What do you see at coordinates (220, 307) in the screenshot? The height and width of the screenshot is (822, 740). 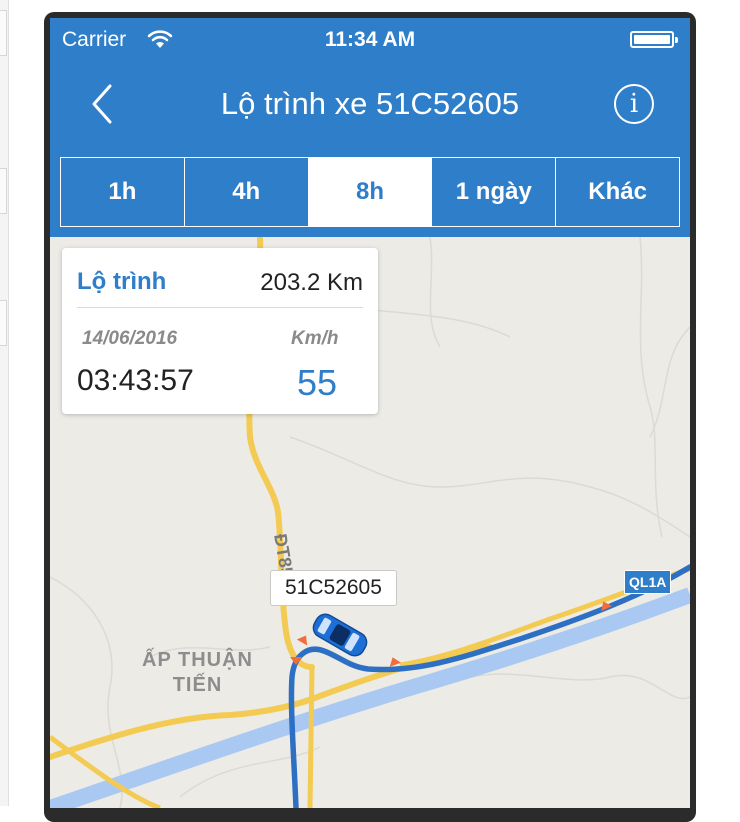 I see `card-divider` at bounding box center [220, 307].